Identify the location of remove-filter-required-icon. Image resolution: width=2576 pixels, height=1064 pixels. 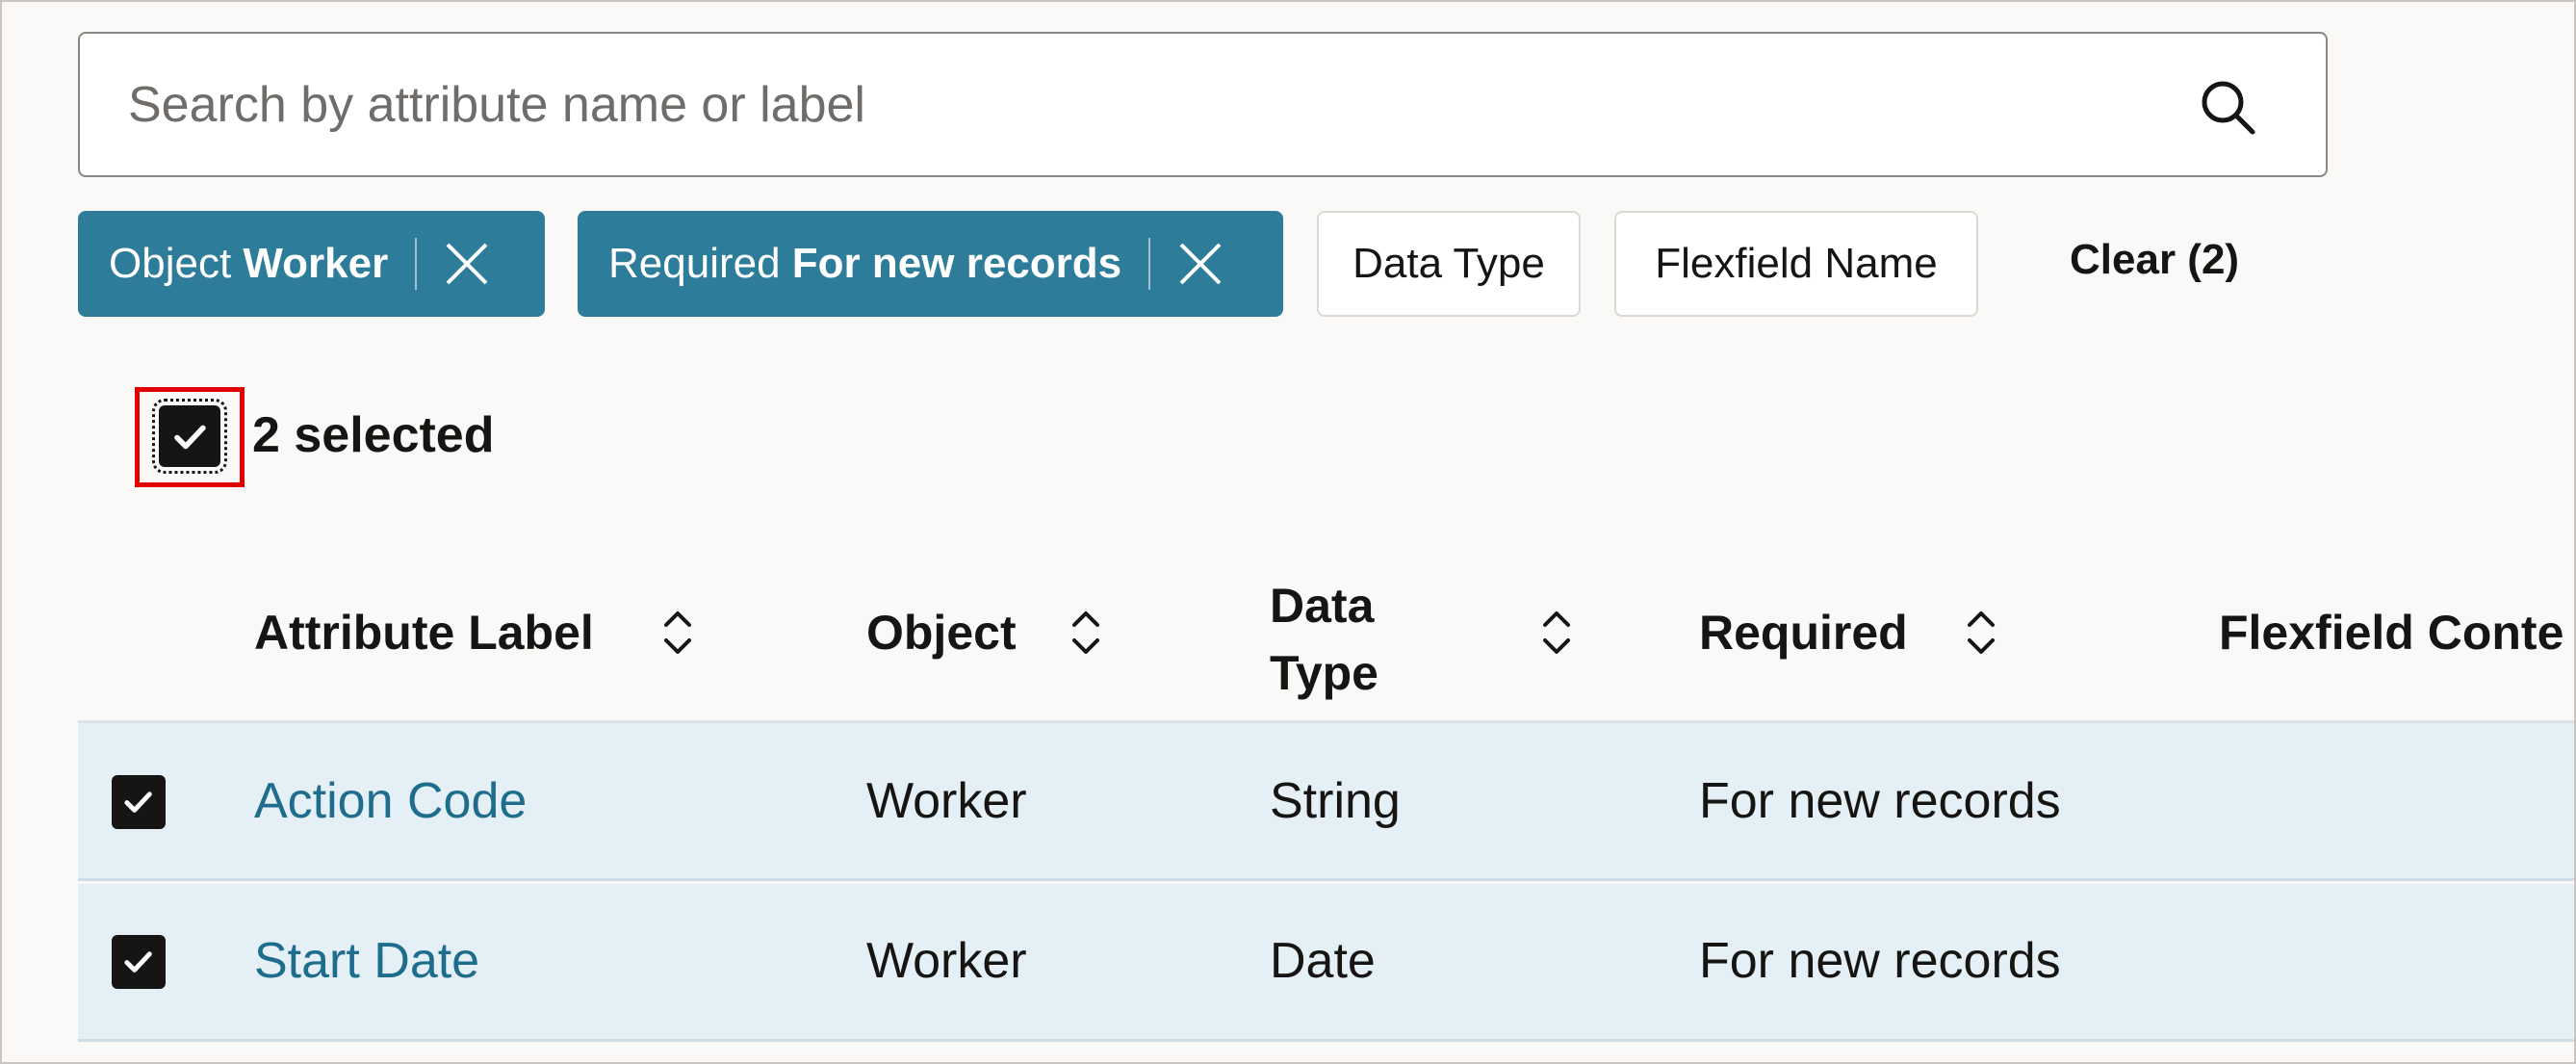
(1200, 264).